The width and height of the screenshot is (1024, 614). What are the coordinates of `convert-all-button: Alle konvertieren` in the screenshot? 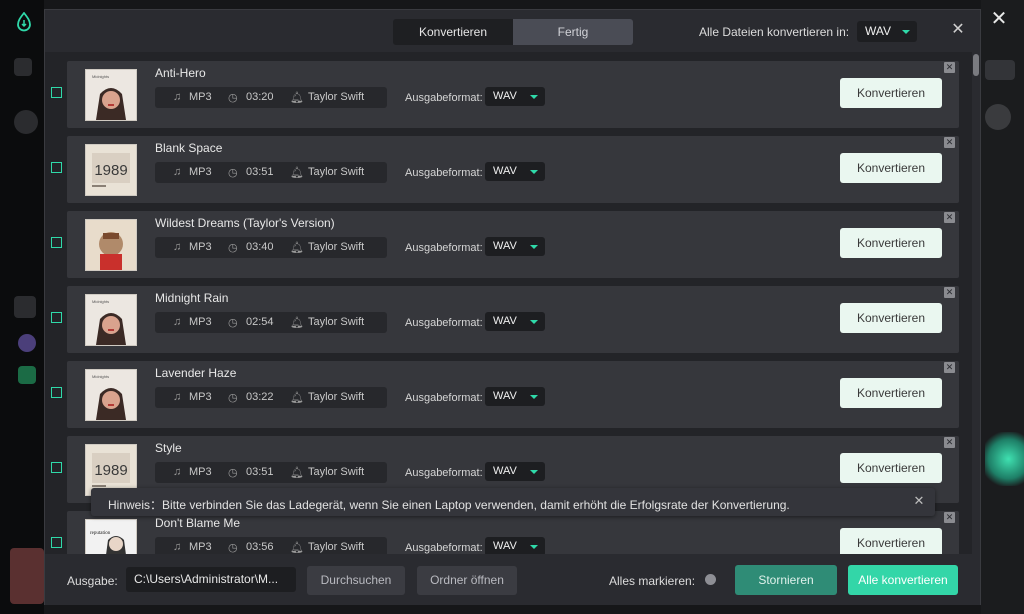 It's located at (903, 580).